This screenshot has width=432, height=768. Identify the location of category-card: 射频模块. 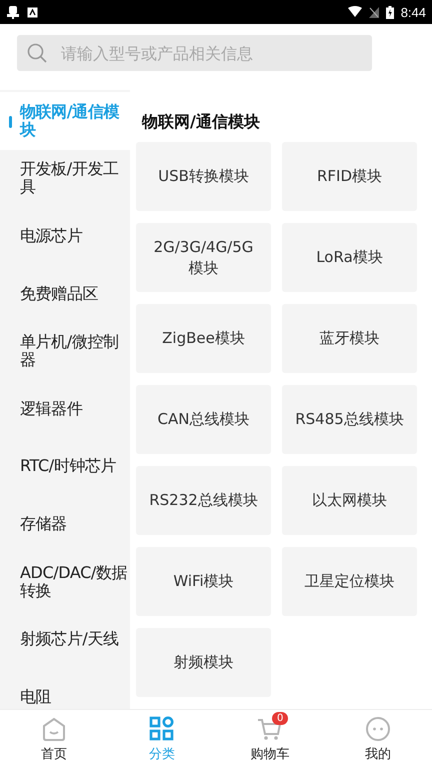
(203, 662).